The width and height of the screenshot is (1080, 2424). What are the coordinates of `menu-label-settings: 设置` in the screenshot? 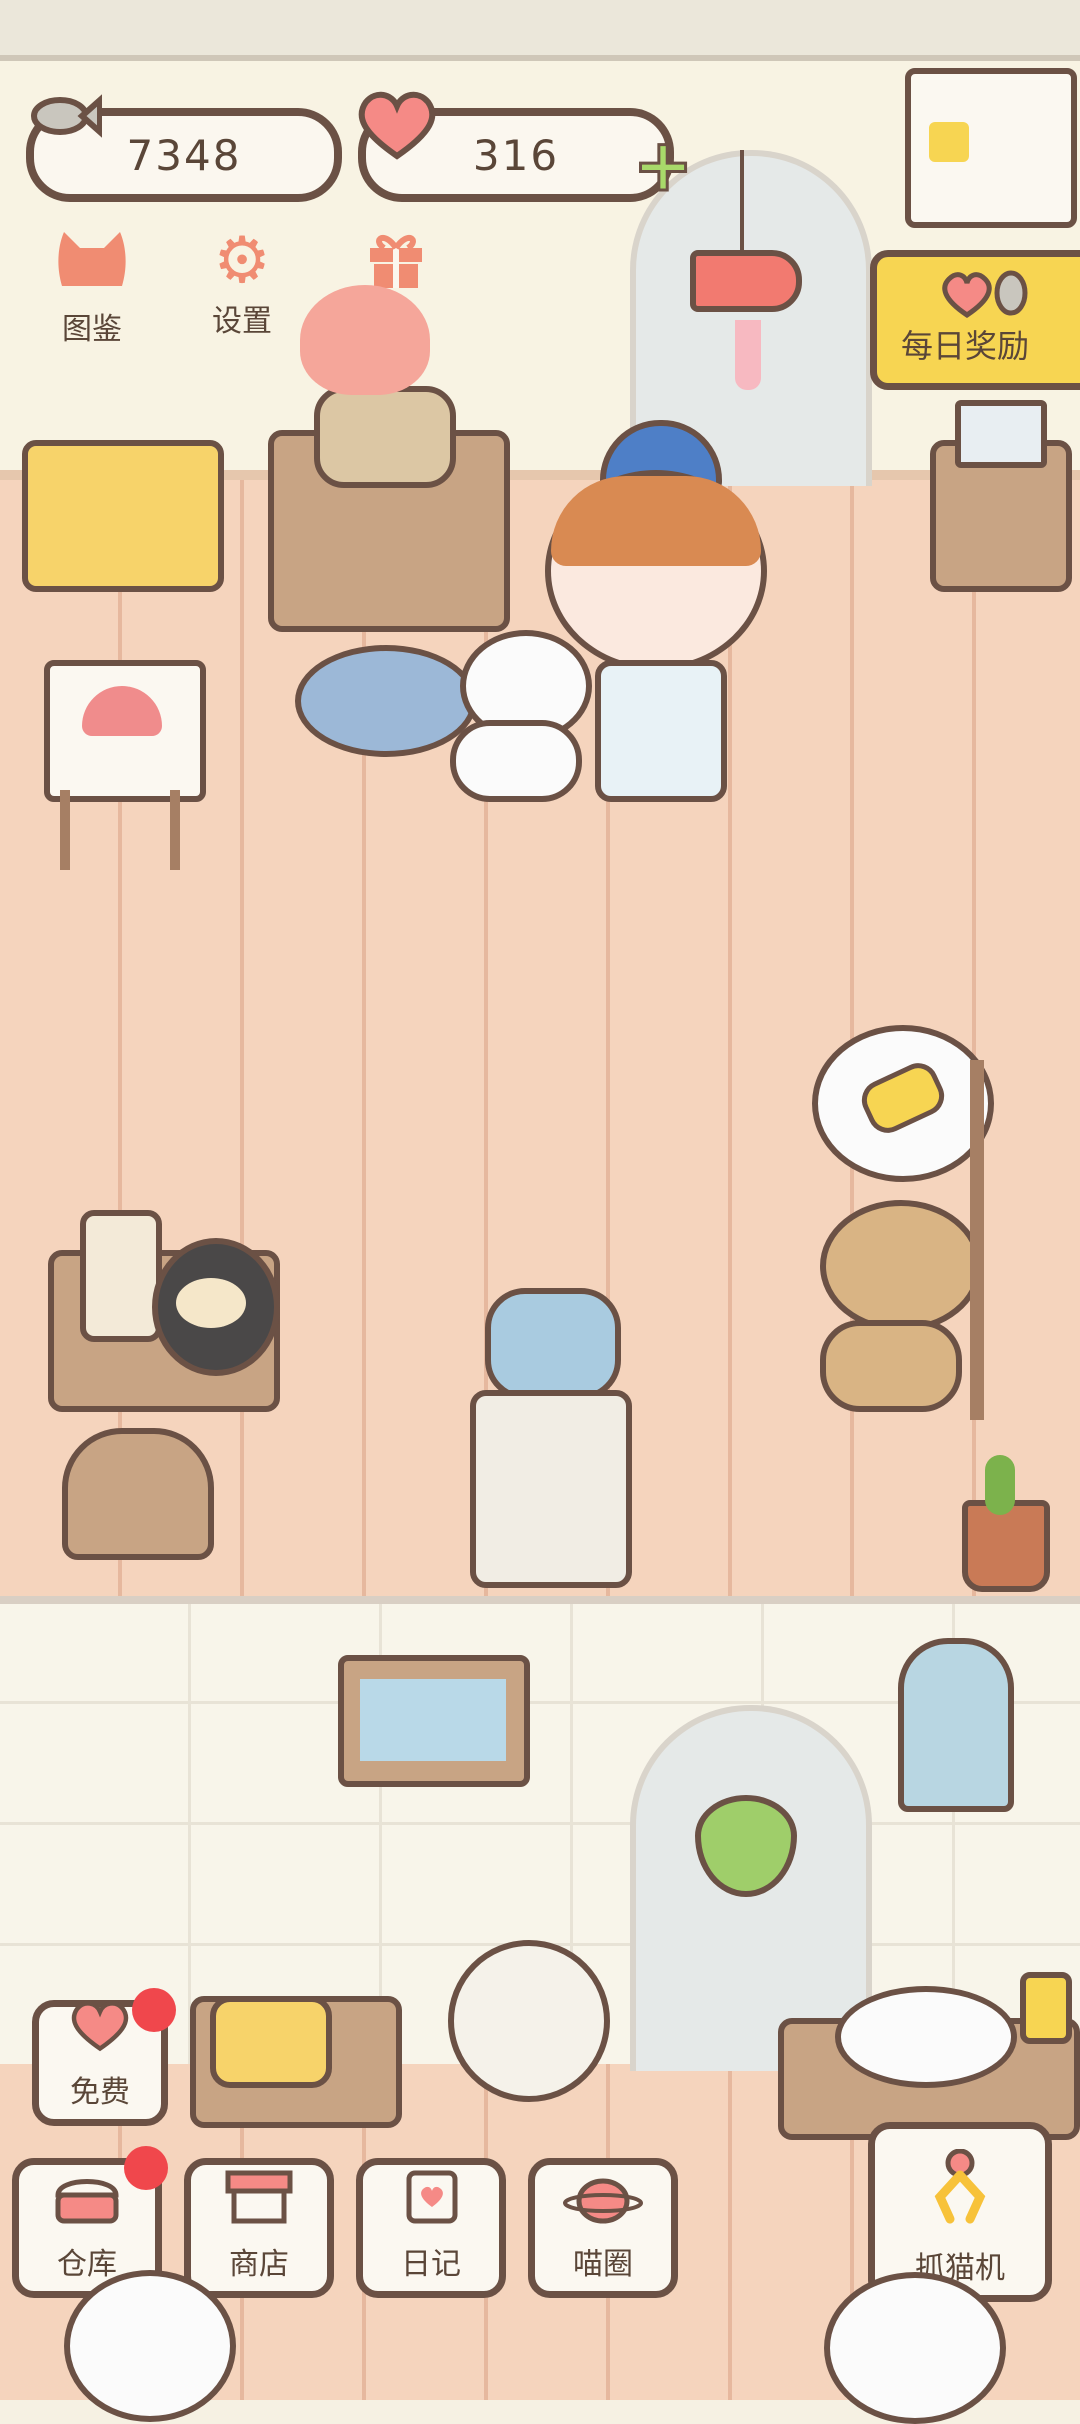 It's located at (242, 321).